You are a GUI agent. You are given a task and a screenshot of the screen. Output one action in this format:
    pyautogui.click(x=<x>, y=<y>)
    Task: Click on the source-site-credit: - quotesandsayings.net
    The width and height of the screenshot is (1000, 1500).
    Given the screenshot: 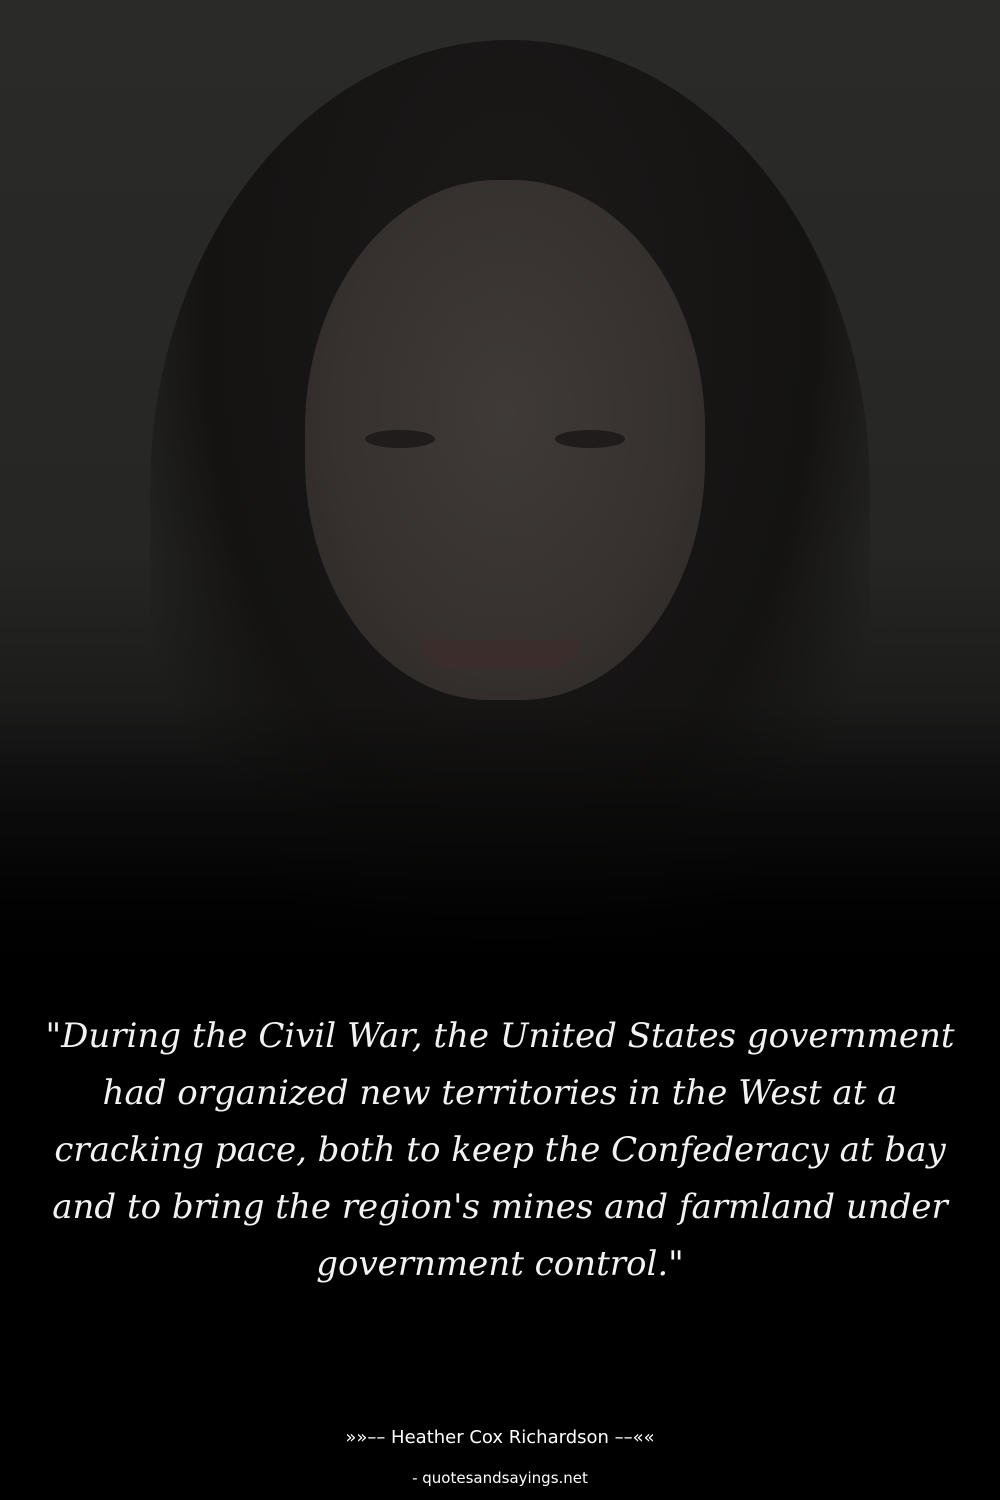 What is the action you would take?
    pyautogui.click(x=500, y=1478)
    